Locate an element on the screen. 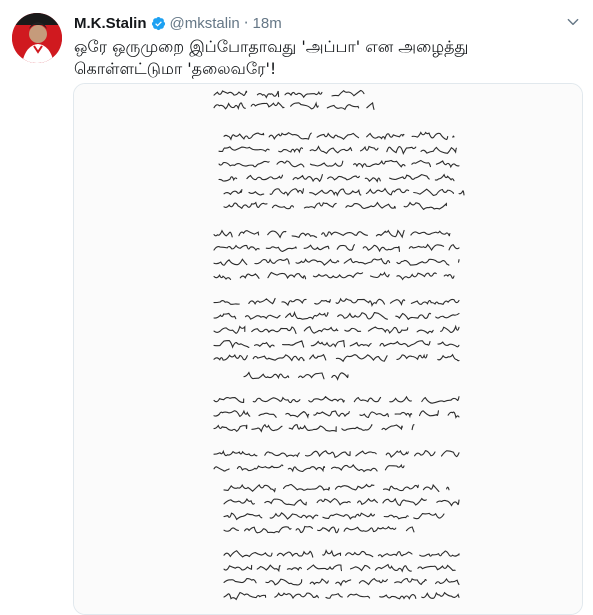  author-handle: @mkstalin is located at coordinates (205, 23).